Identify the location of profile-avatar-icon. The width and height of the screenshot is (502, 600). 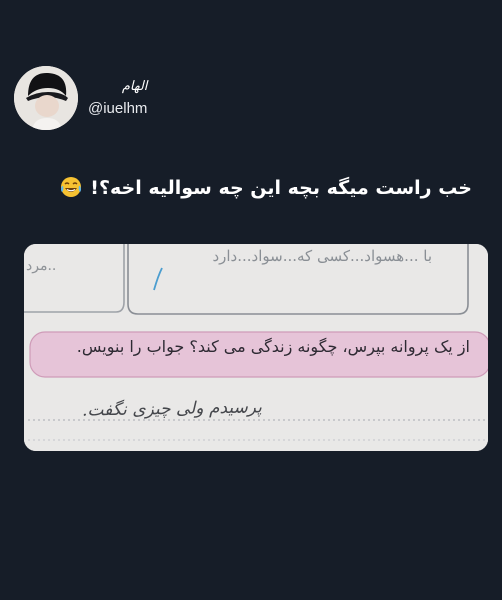
(46, 98).